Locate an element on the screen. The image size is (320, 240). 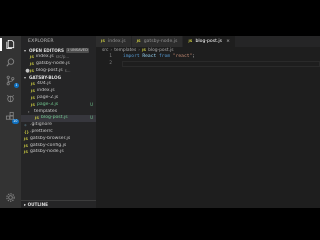
open-editors-header: ▾ OPEN EDITORS 1 UNSAVED is located at coordinates (58, 50).